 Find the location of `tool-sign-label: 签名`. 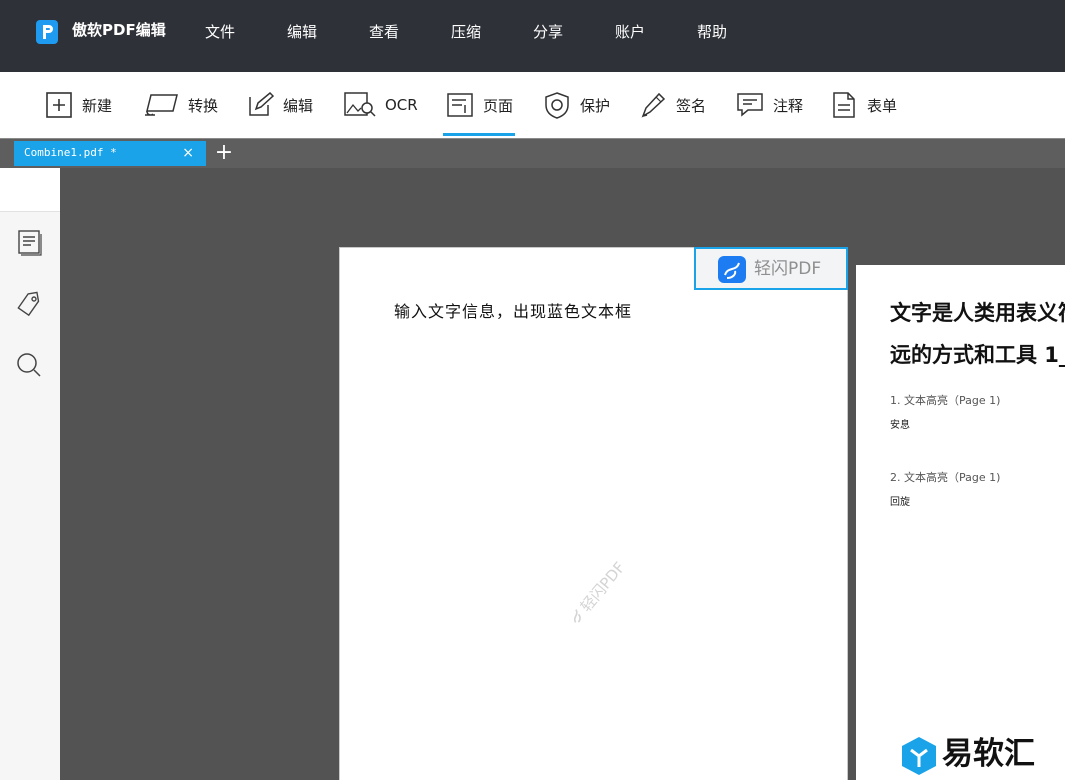

tool-sign-label: 签名 is located at coordinates (691, 105).